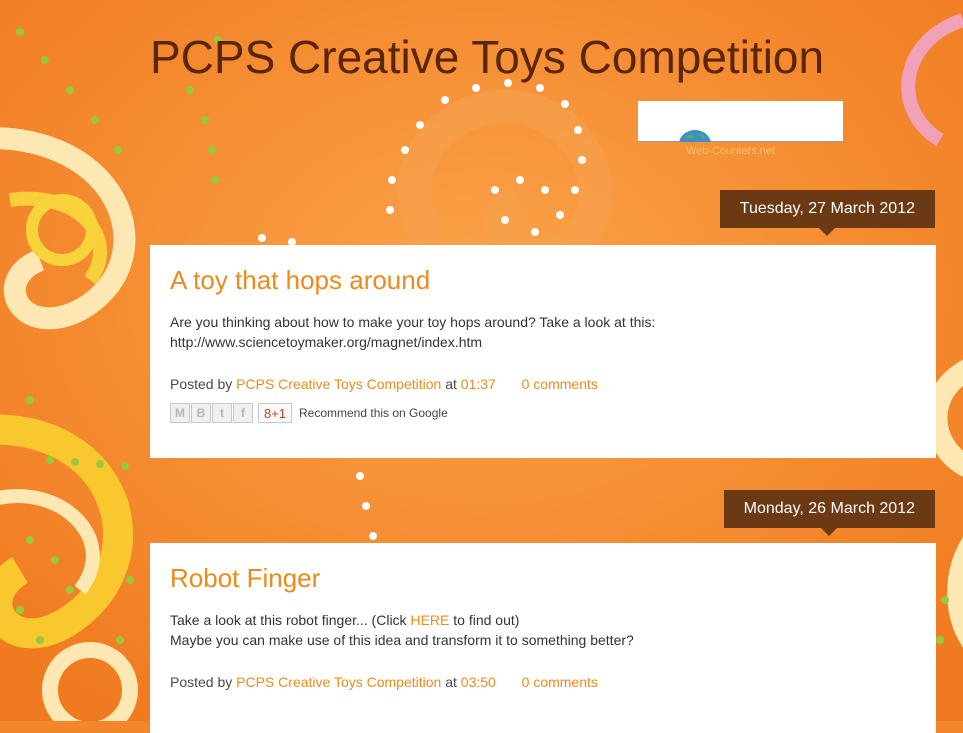  What do you see at coordinates (827, 213) in the screenshot?
I see `date-header: Tuesday, 27 March 2012` at bounding box center [827, 213].